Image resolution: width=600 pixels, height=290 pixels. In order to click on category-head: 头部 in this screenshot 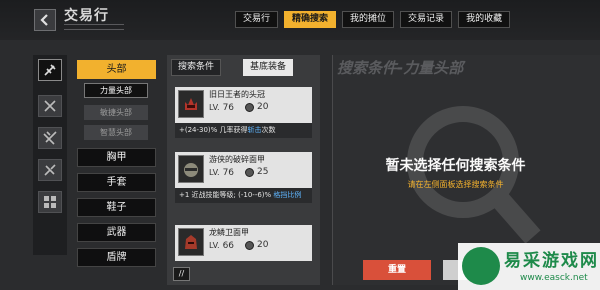, I will do `click(116, 69)`.